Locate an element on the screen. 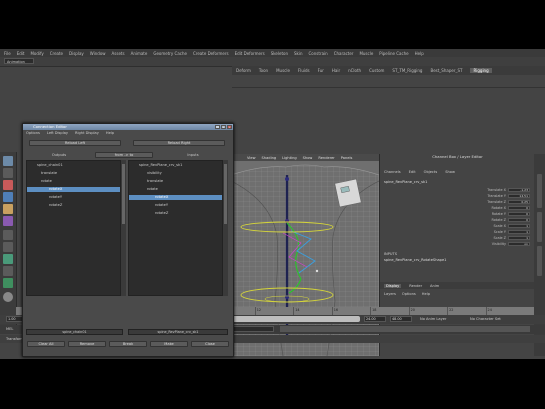  reload-left-button: Reload Left is located at coordinates (75, 143).